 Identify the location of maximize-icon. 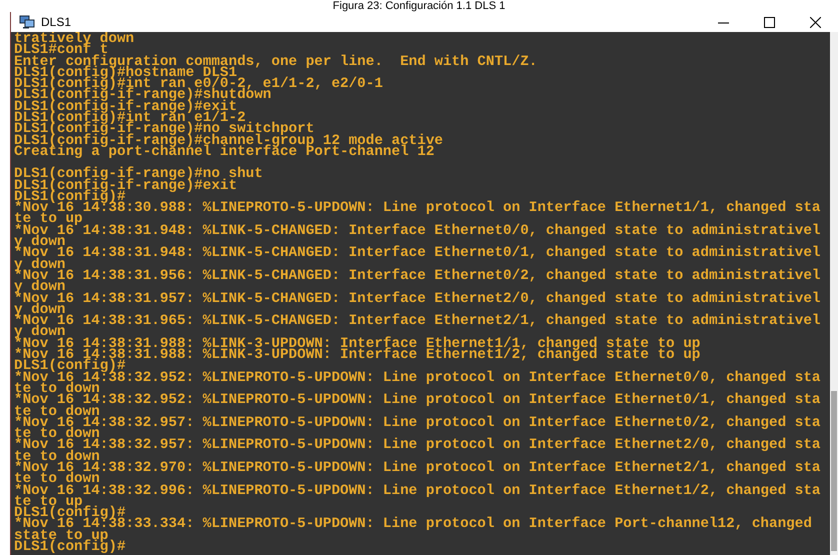
(769, 22).